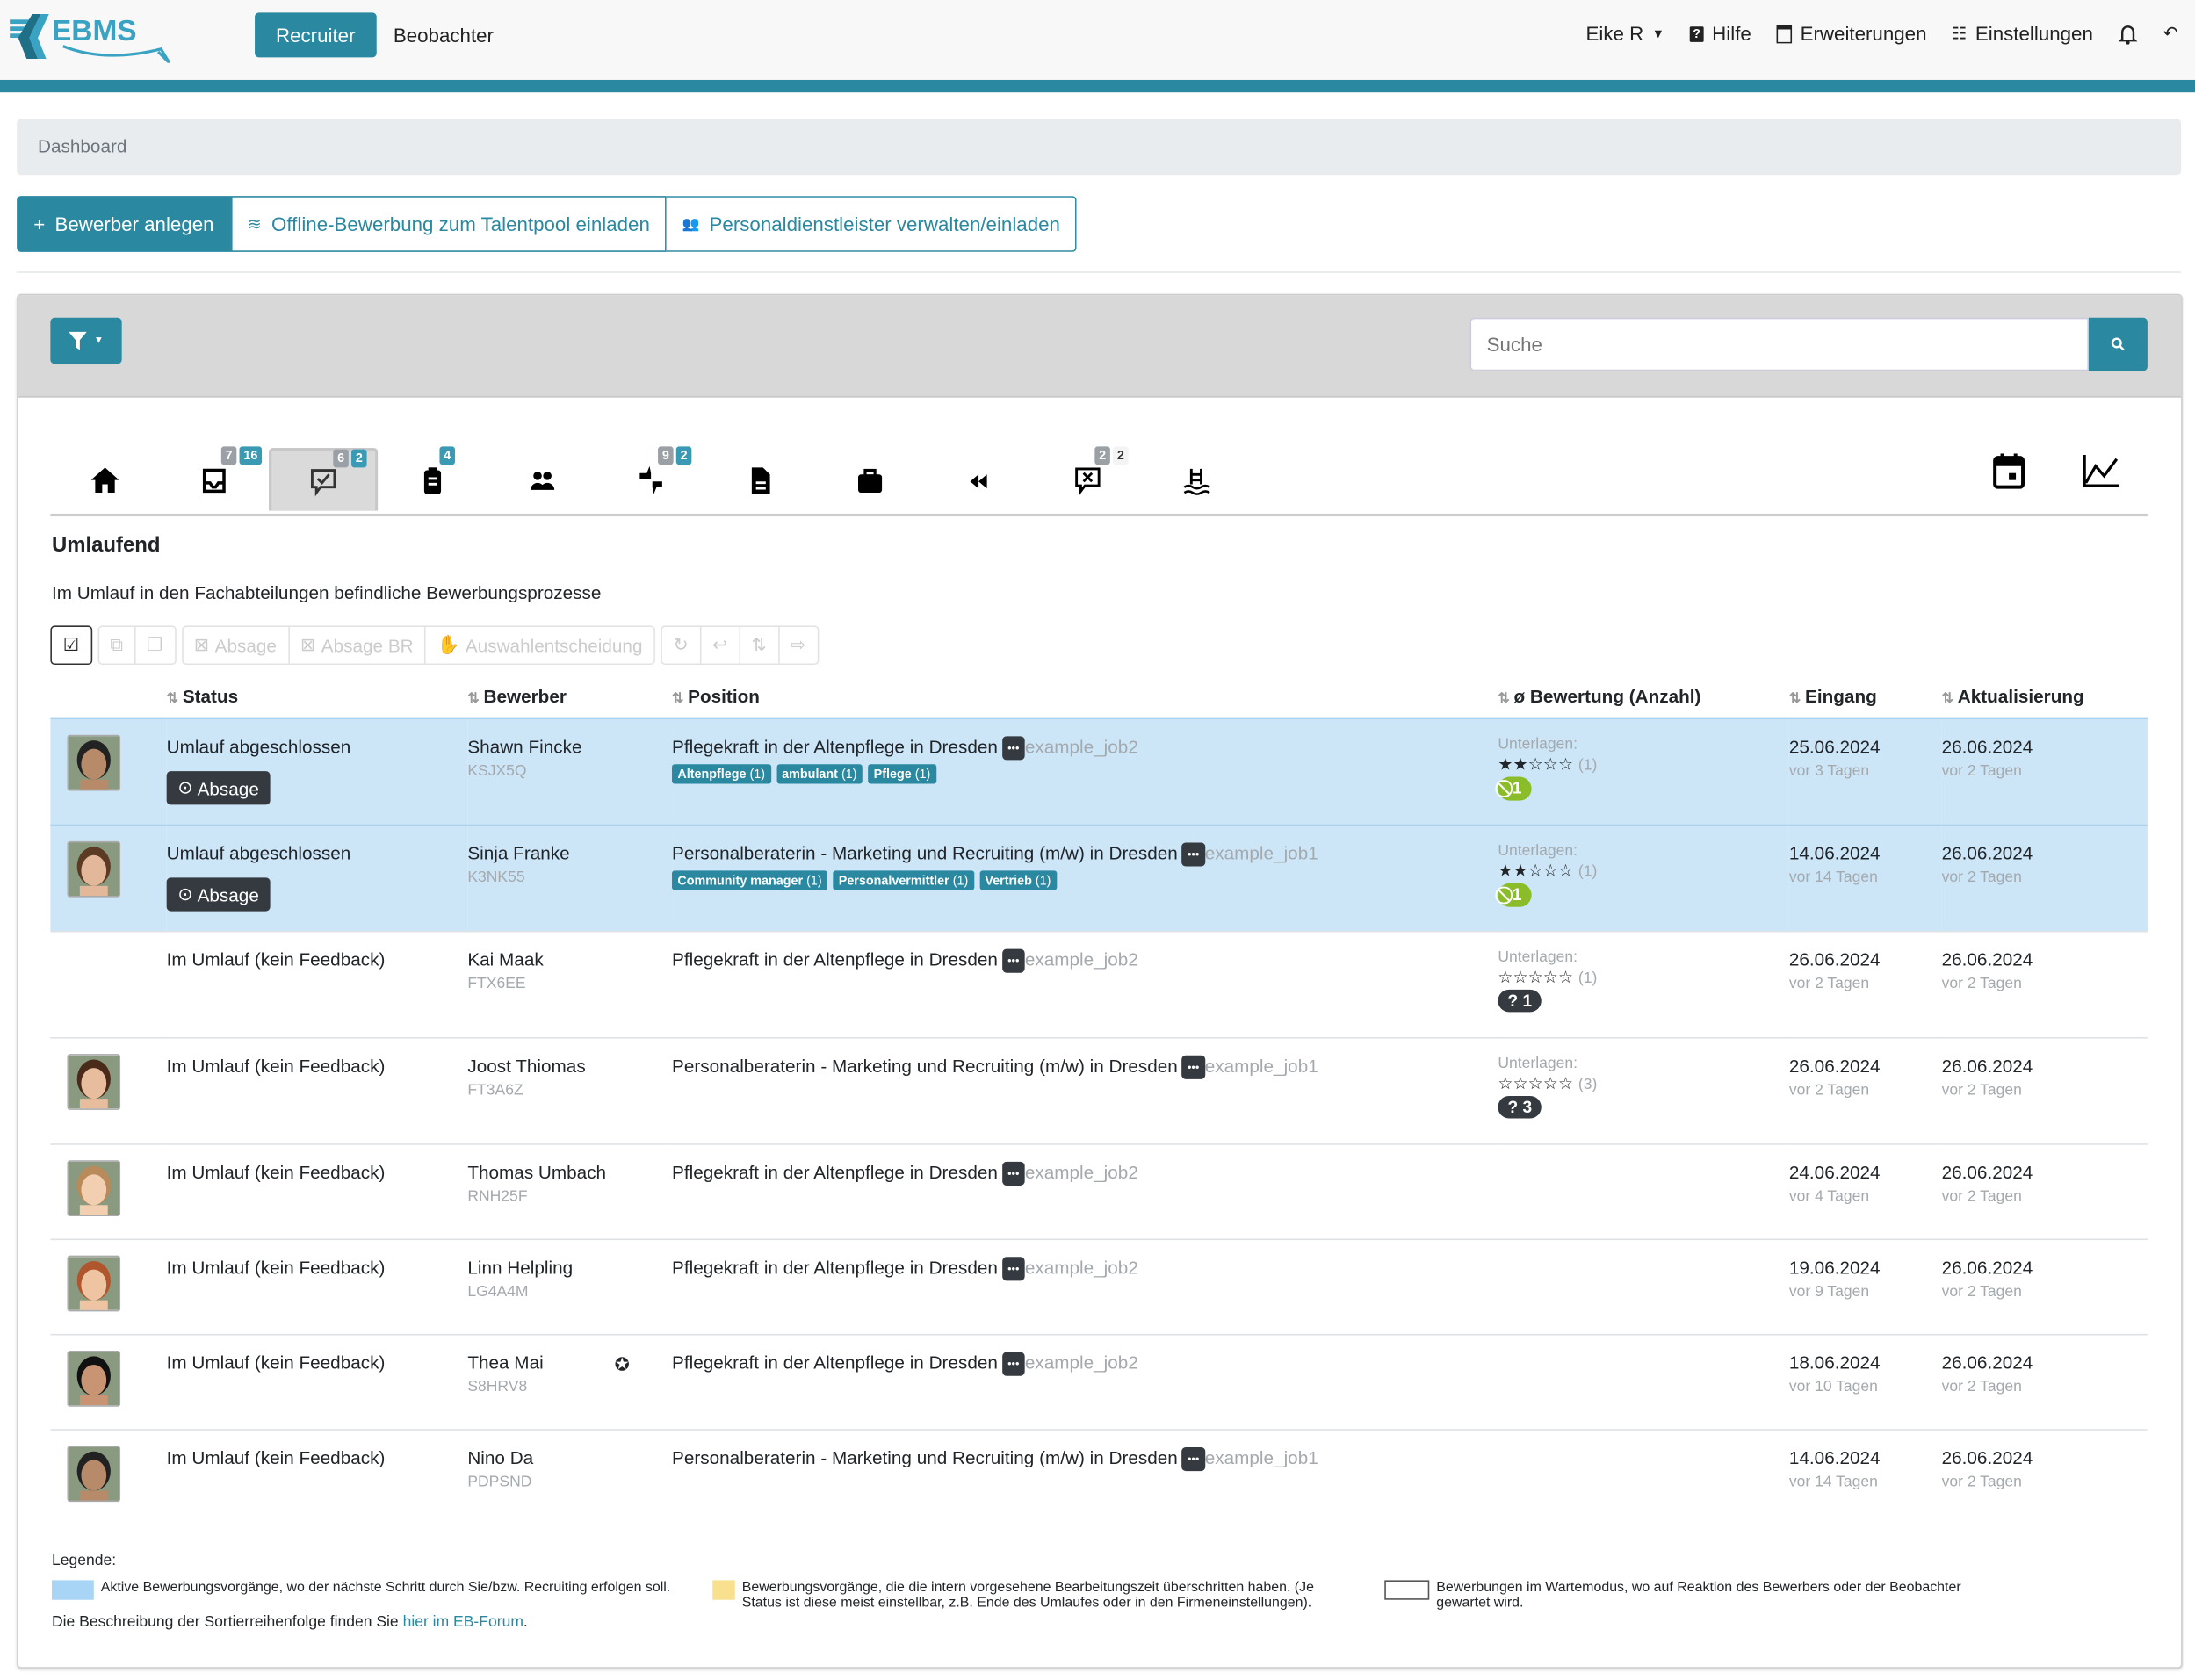 Image resolution: width=2195 pixels, height=1680 pixels. What do you see at coordinates (86, 340) in the screenshot?
I see `filter-button: ▼` at bounding box center [86, 340].